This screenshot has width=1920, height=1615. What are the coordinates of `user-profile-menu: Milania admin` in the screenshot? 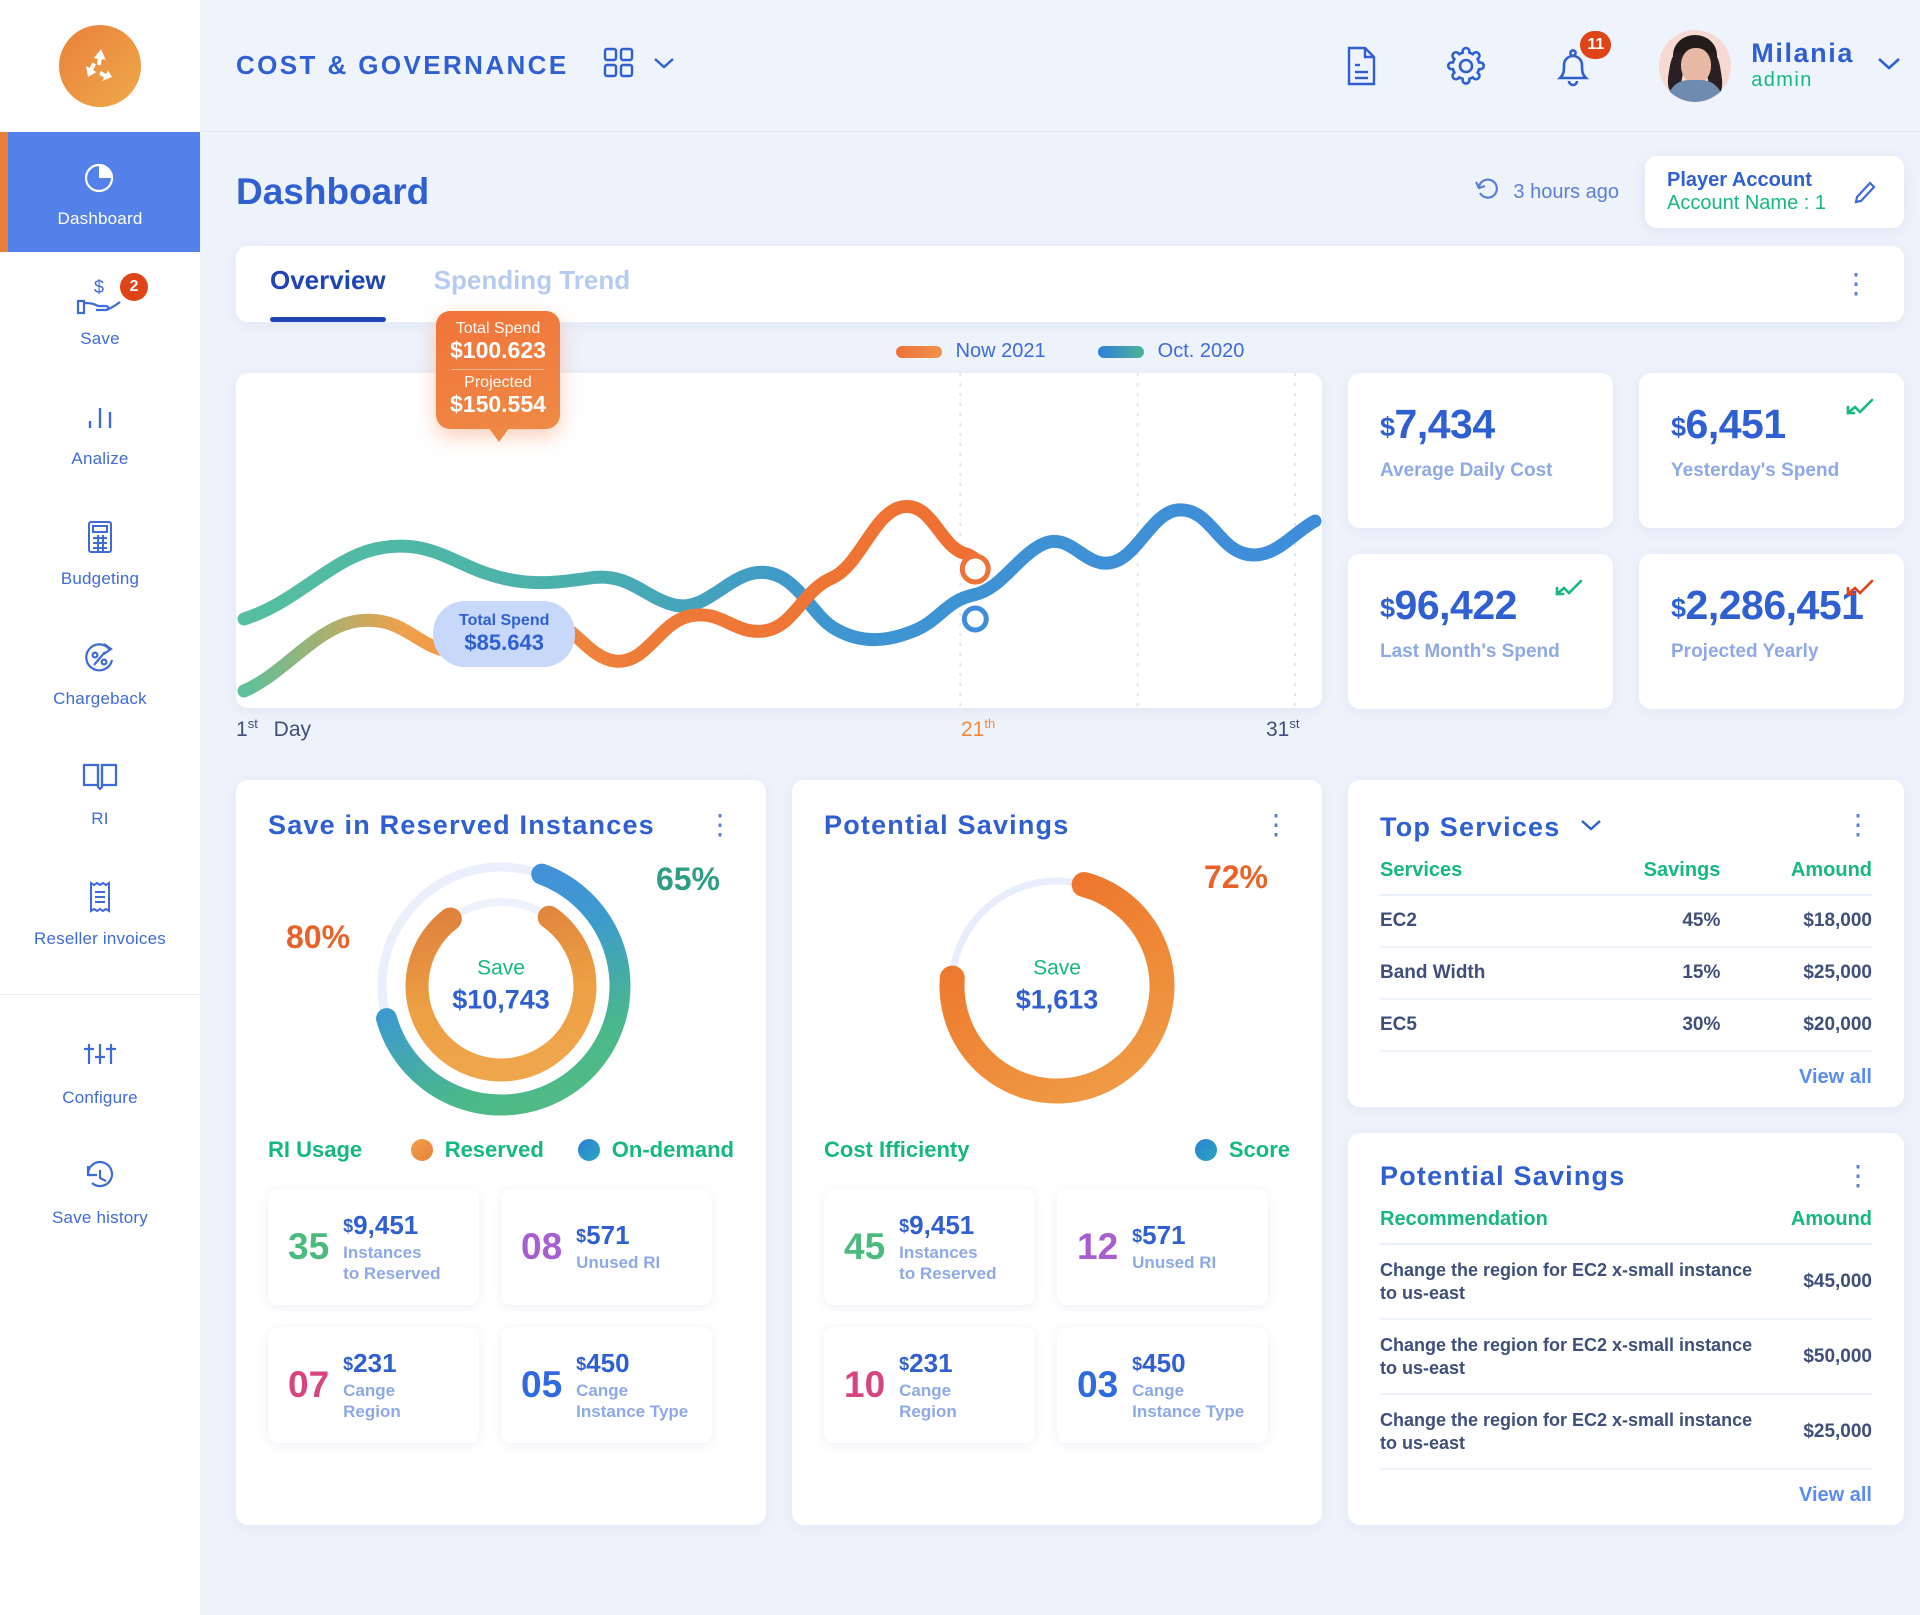 It's located at (1781, 65).